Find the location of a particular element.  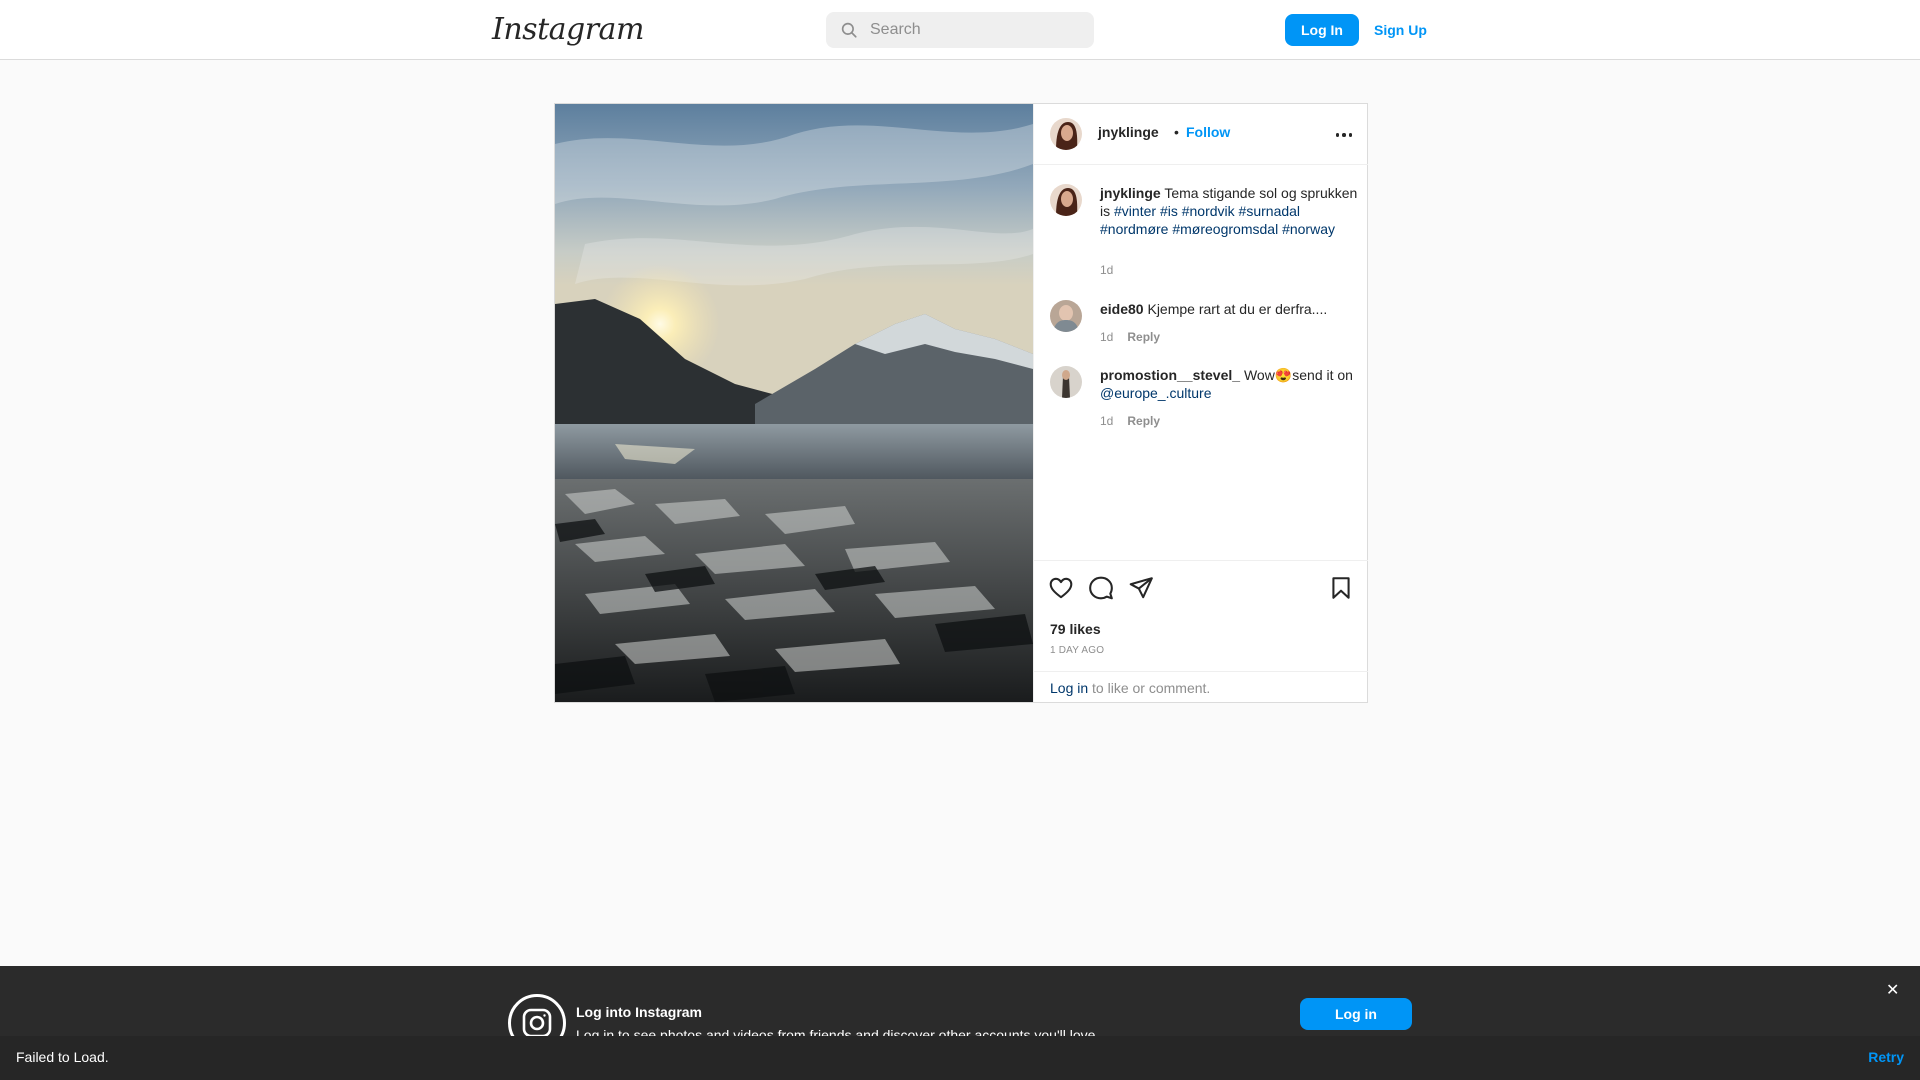

search-box is located at coordinates (960, 30).